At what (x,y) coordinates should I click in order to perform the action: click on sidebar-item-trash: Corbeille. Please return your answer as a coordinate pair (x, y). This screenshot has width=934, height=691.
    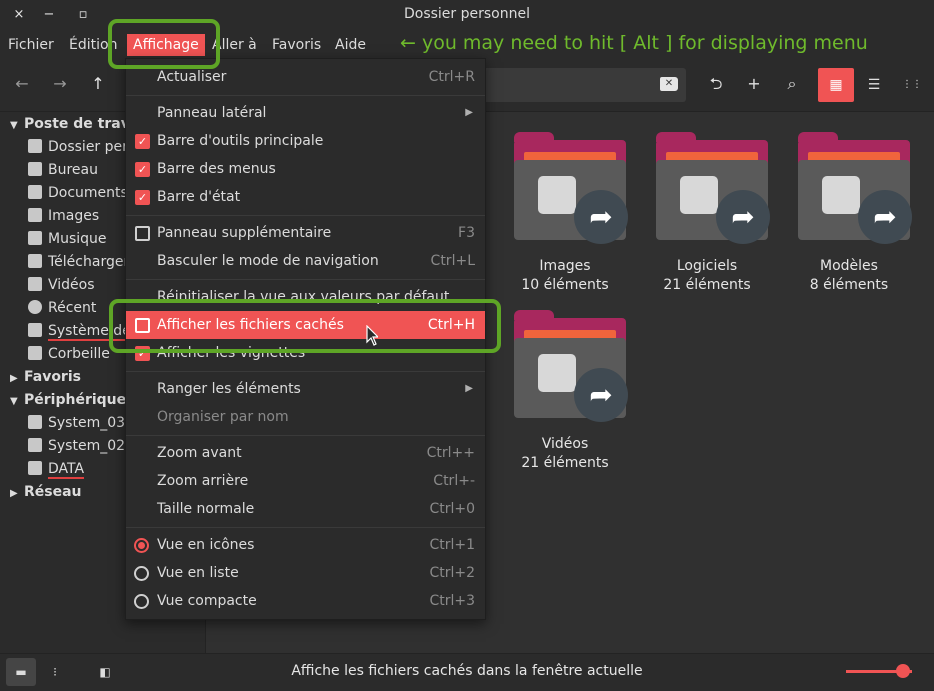
    Looking at the image, I should click on (69, 354).